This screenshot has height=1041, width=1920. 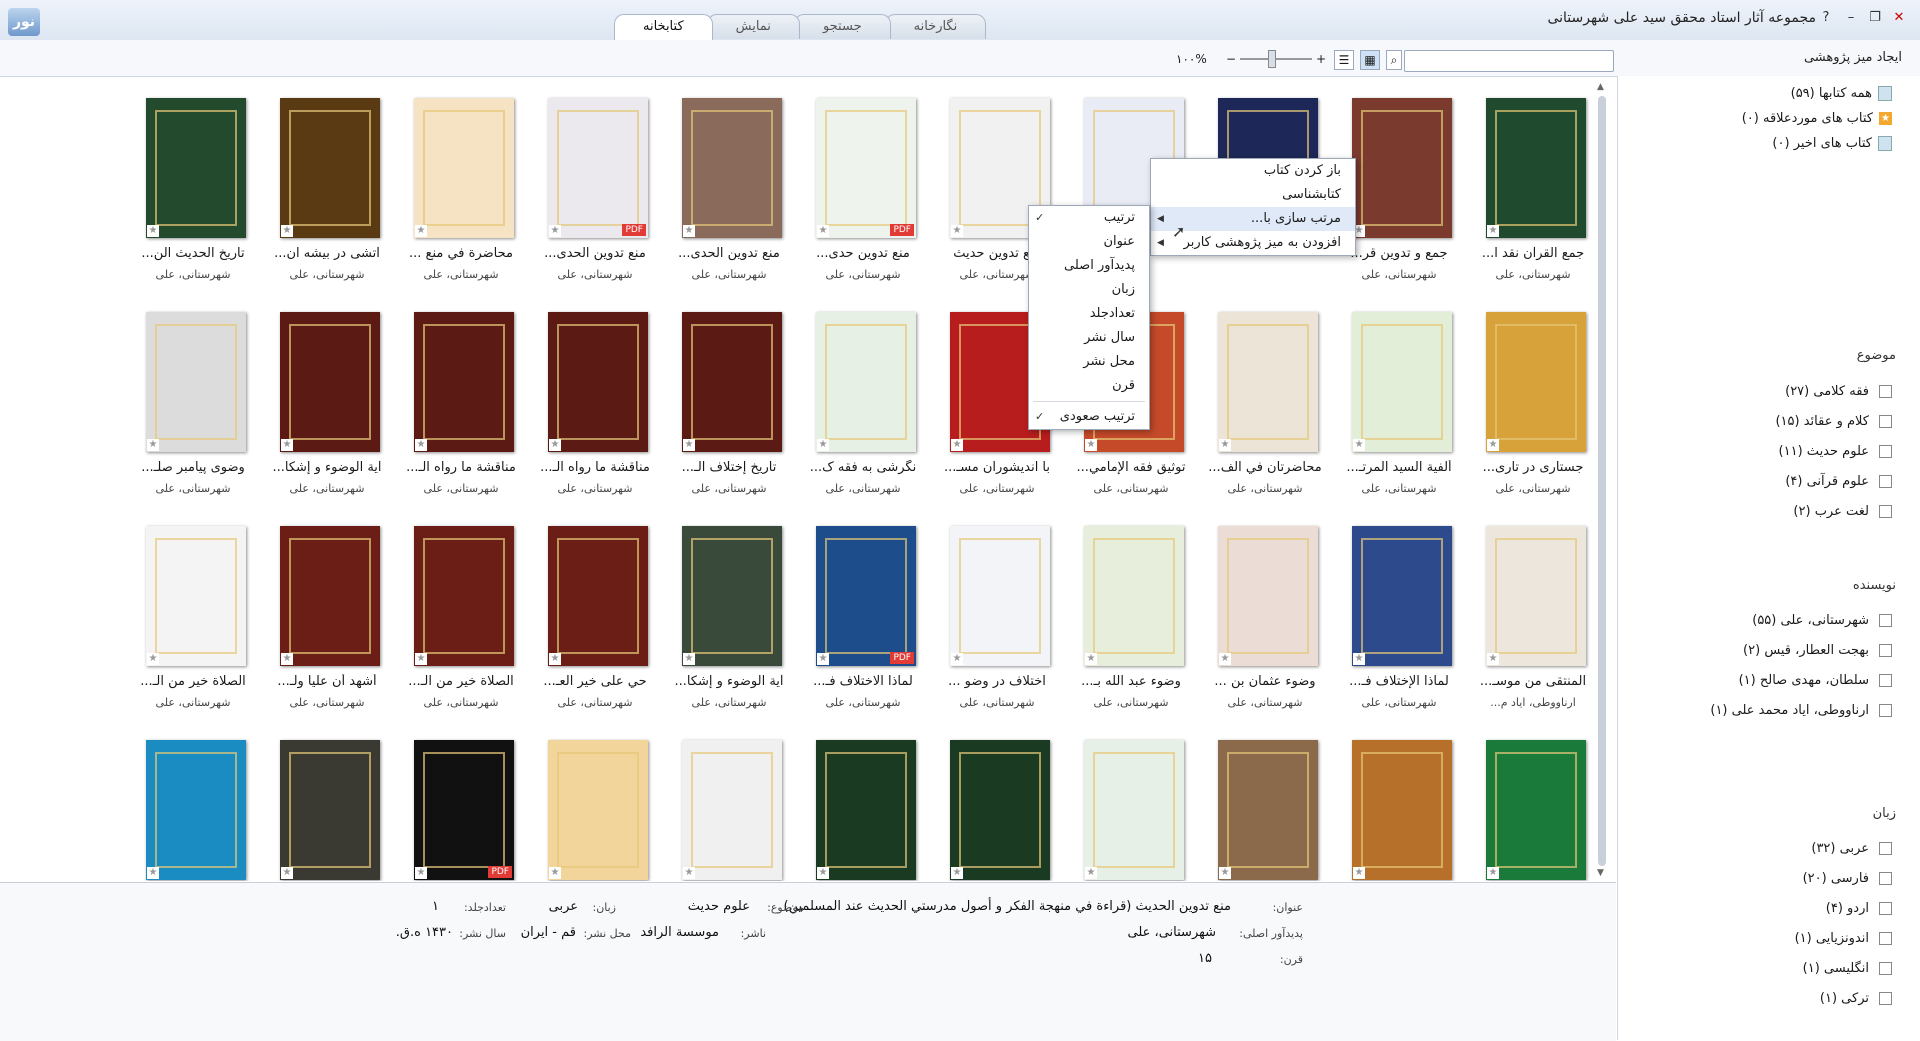 I want to click on language-filter-item: عربی (۳۲), so click(x=1851, y=848).